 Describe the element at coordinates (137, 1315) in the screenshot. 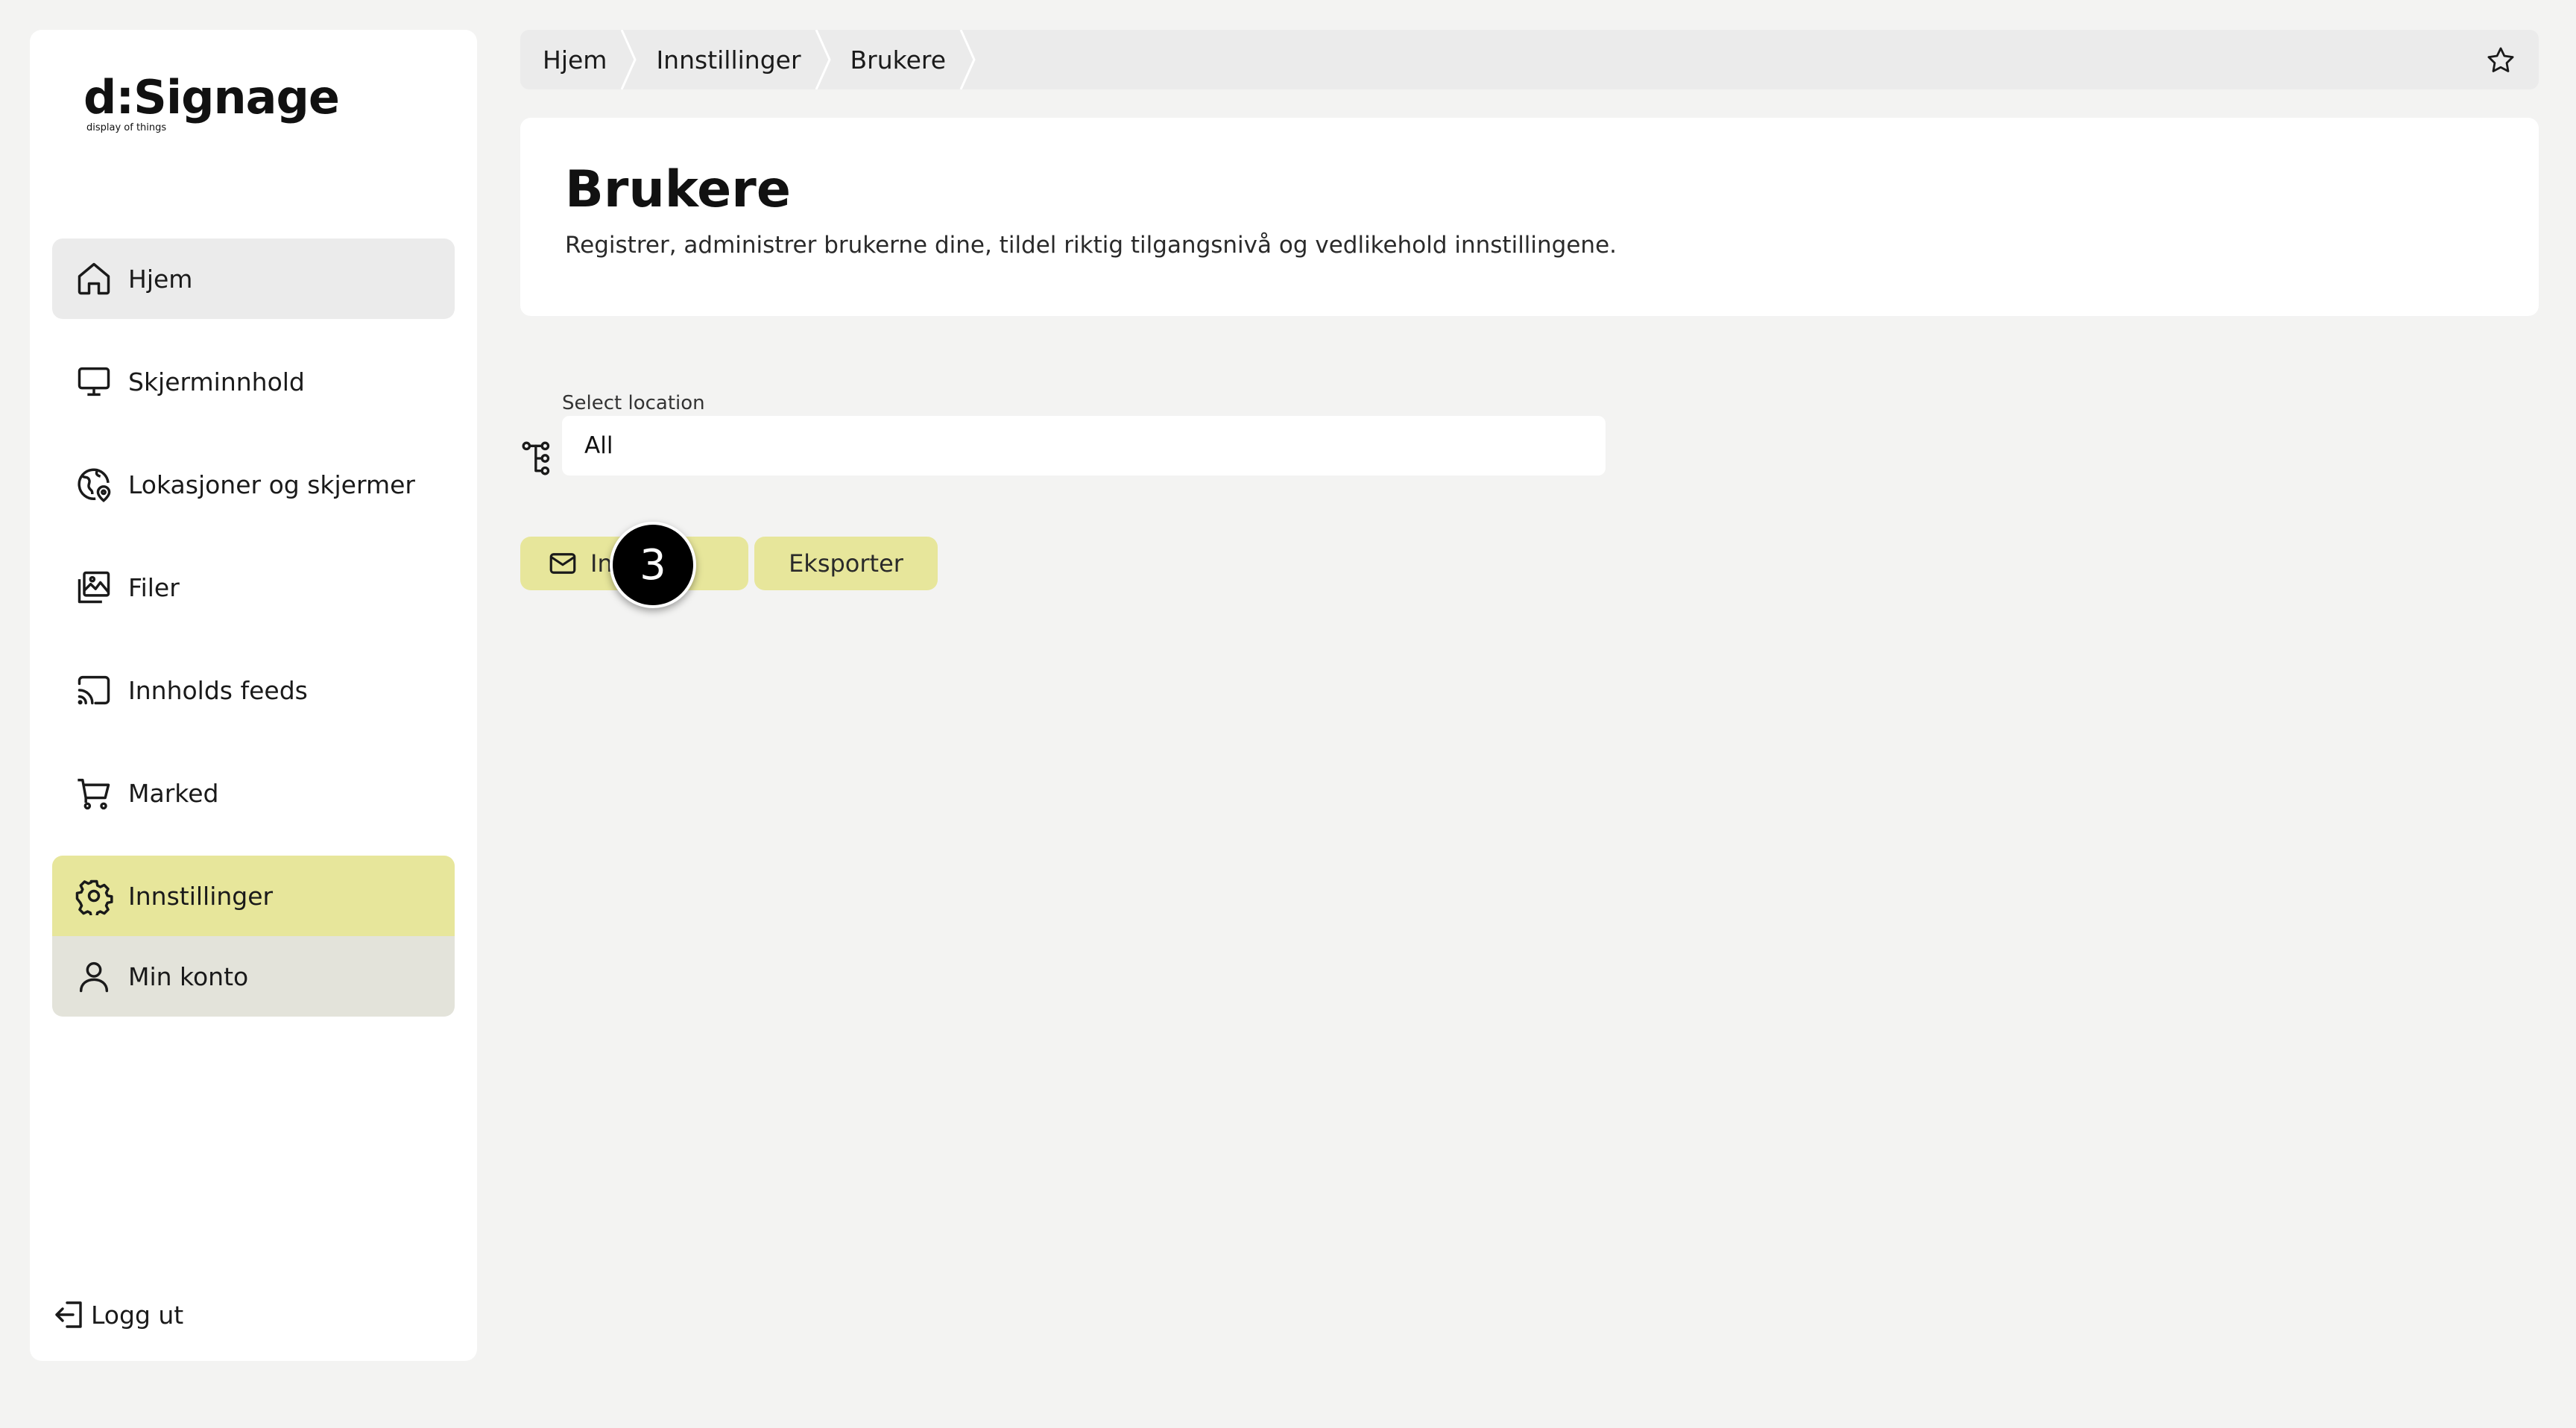

I see `logout-label: Logg ut` at that location.